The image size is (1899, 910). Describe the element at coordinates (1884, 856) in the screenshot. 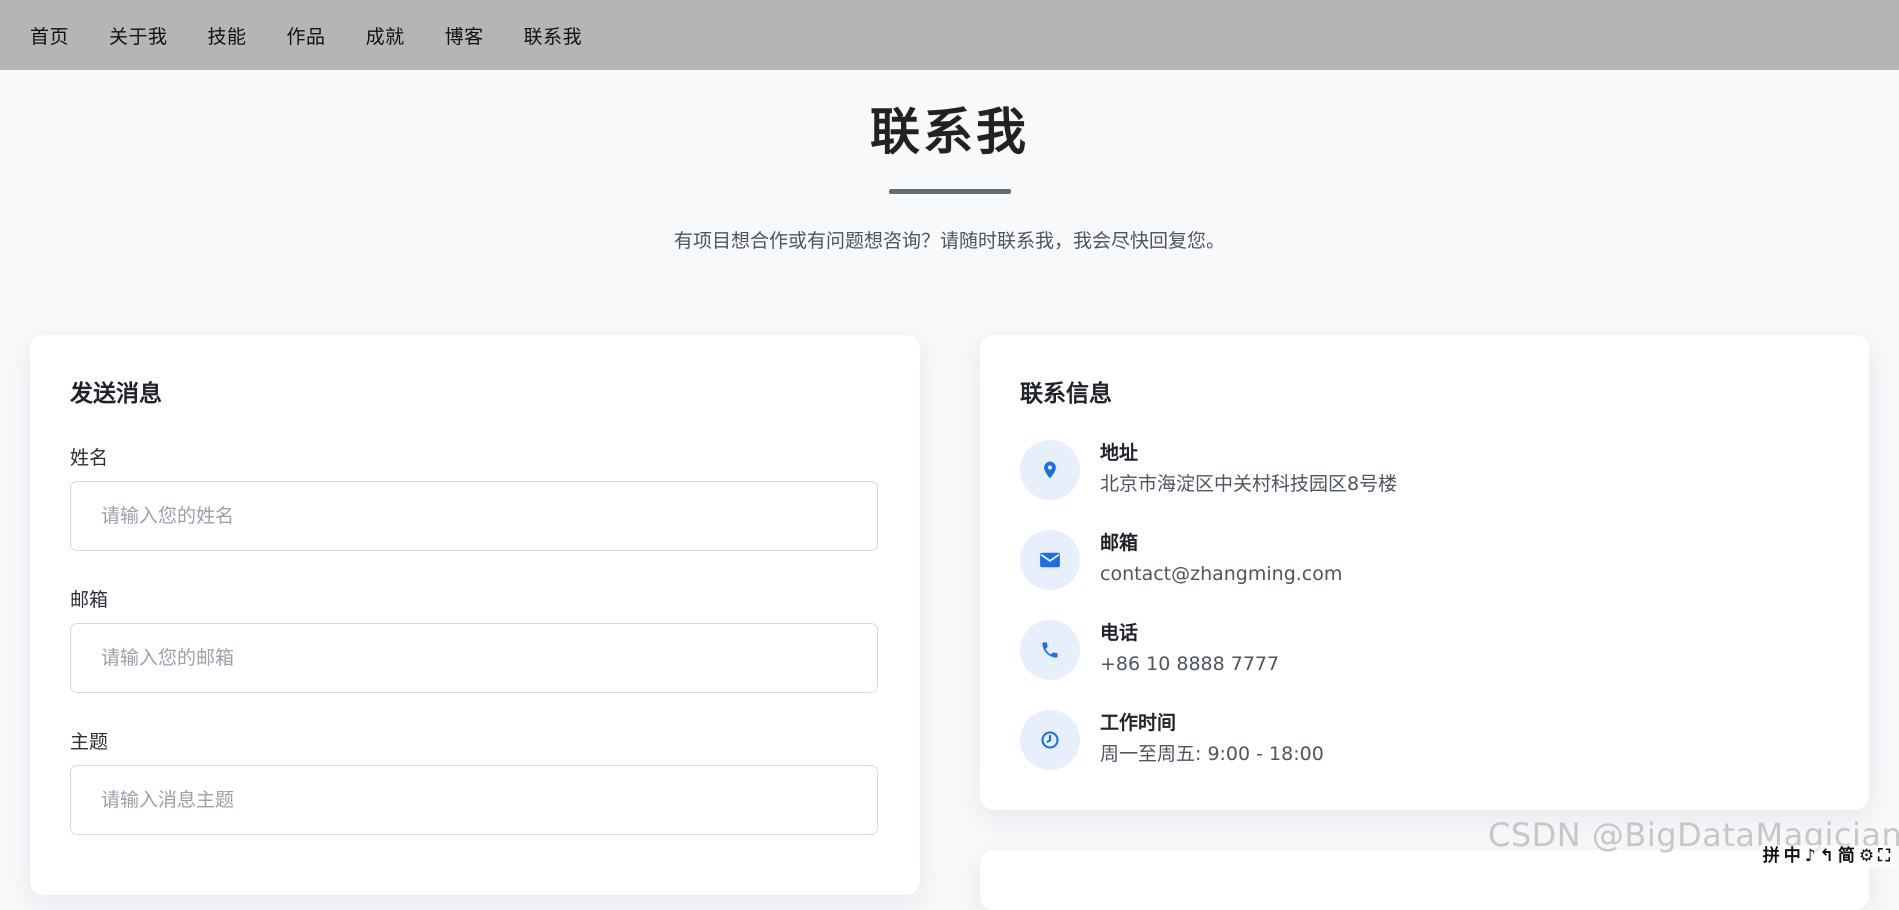

I see `ime-expand-icon: ⛶` at that location.